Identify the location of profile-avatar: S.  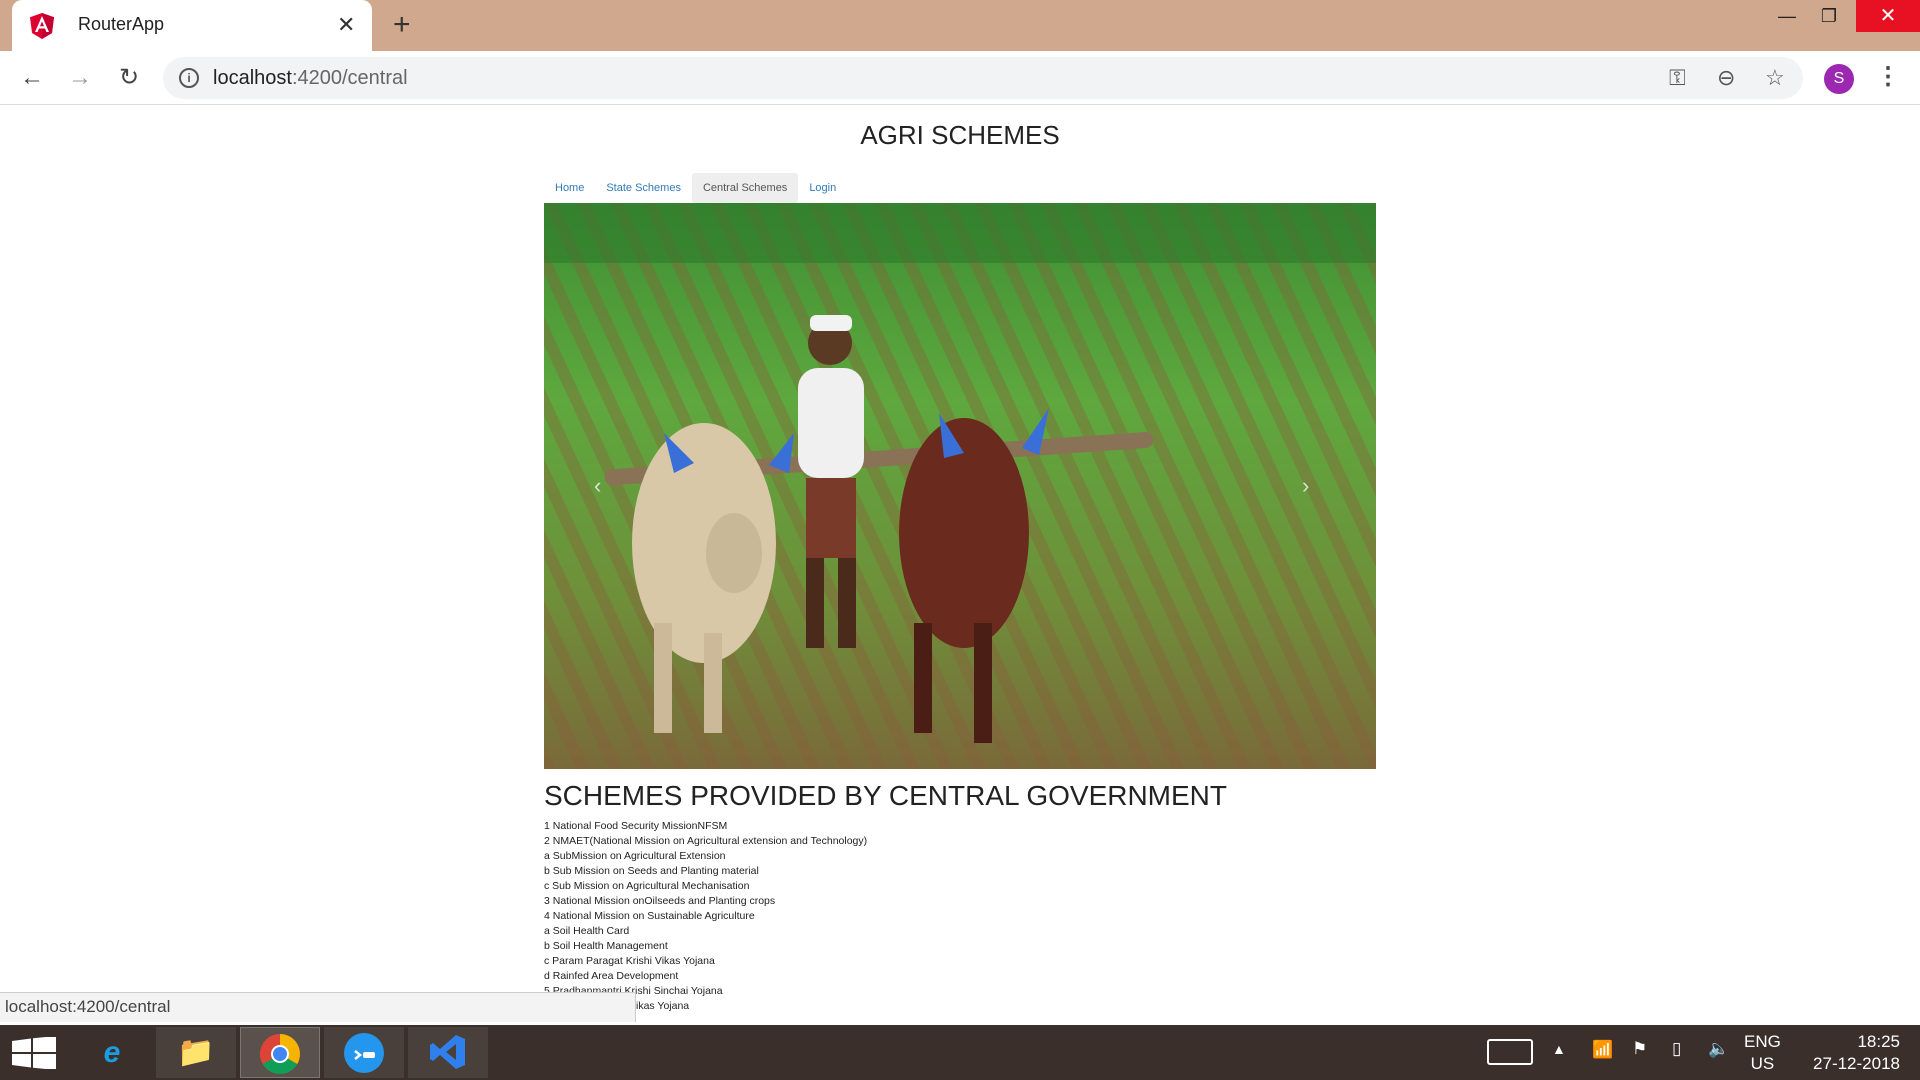
(1839, 79).